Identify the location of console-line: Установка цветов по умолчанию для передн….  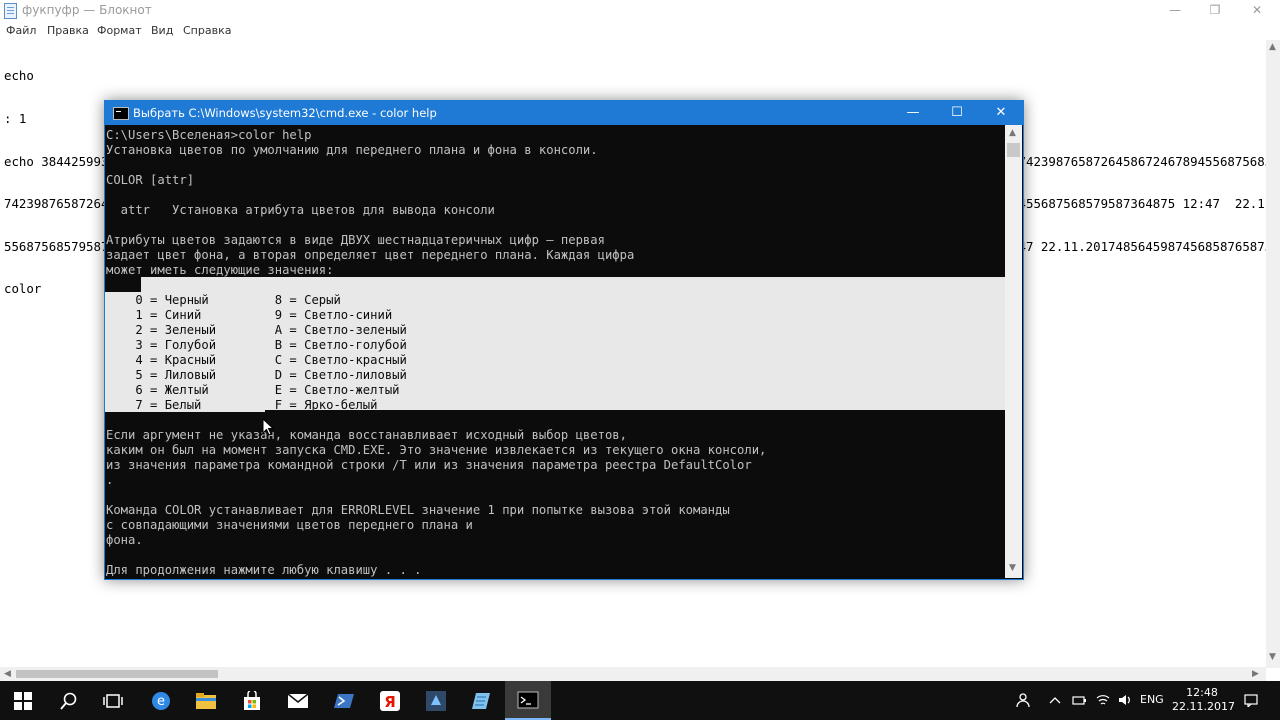
(352, 150).